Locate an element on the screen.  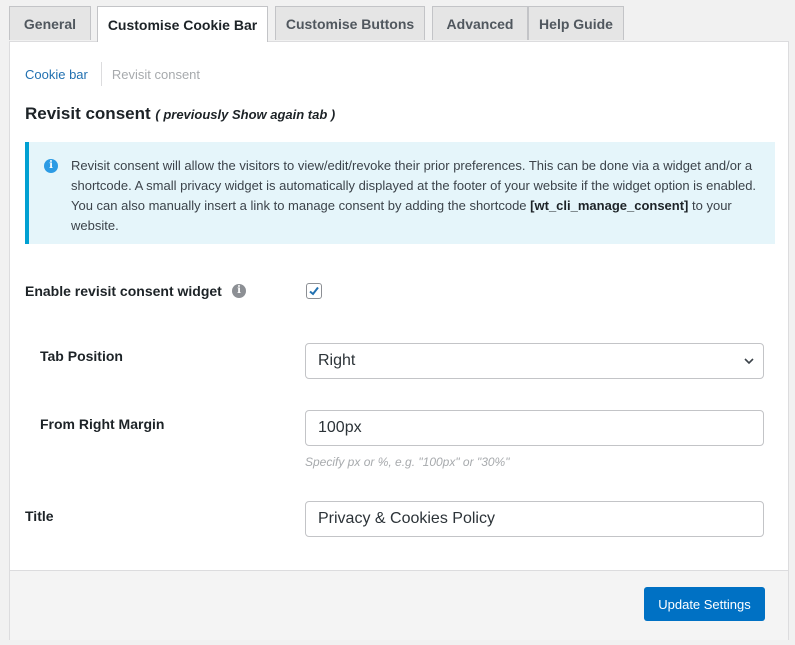
section-title-text: Revisit consent is located at coordinates (88, 113).